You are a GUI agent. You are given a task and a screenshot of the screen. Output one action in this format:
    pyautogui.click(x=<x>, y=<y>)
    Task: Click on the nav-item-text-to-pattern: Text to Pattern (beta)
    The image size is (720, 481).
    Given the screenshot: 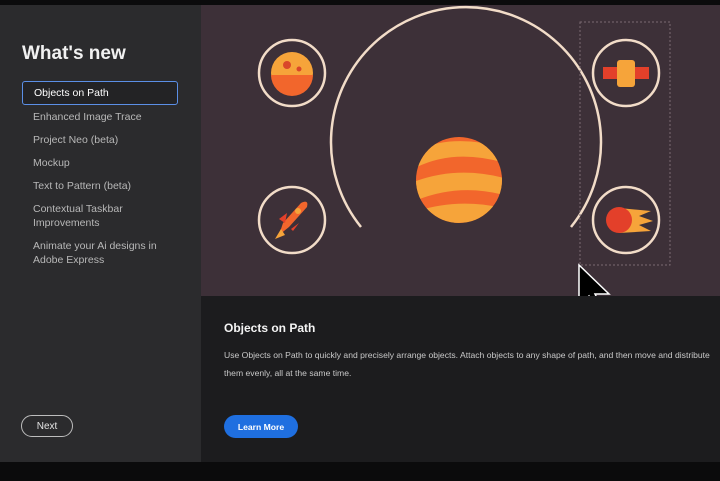 What is the action you would take?
    pyautogui.click(x=100, y=186)
    